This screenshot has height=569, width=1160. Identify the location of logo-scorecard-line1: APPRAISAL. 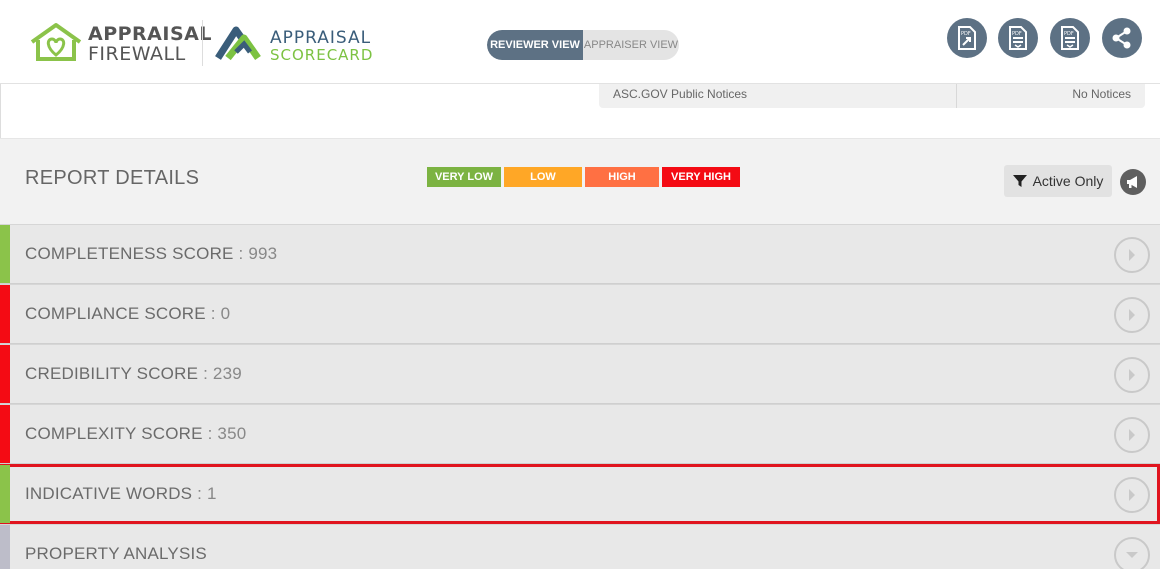
(321, 38).